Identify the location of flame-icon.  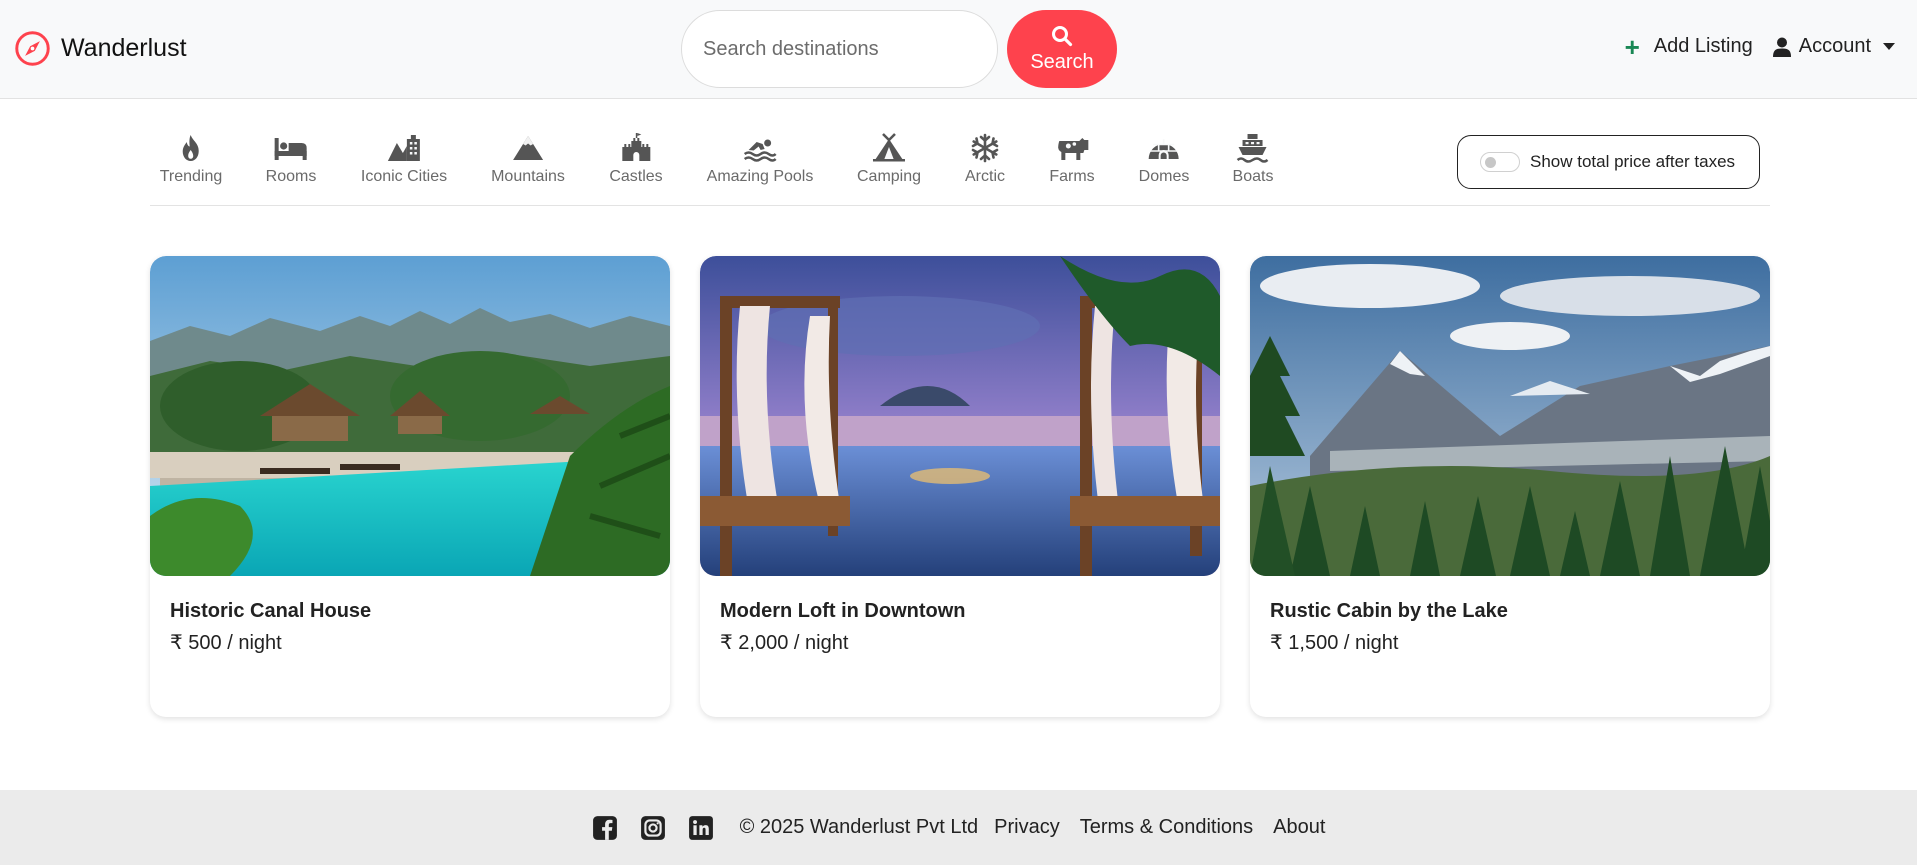
(191, 148).